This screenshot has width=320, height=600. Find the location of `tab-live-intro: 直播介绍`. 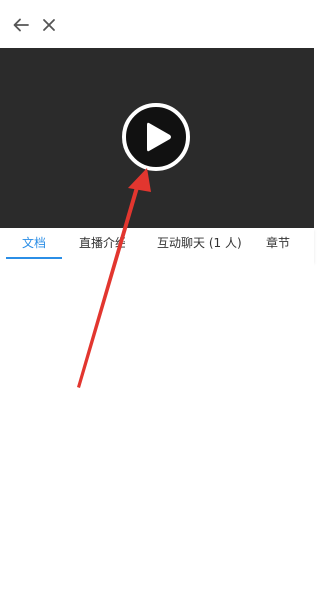

tab-live-intro: 直播介绍 is located at coordinates (102, 243).